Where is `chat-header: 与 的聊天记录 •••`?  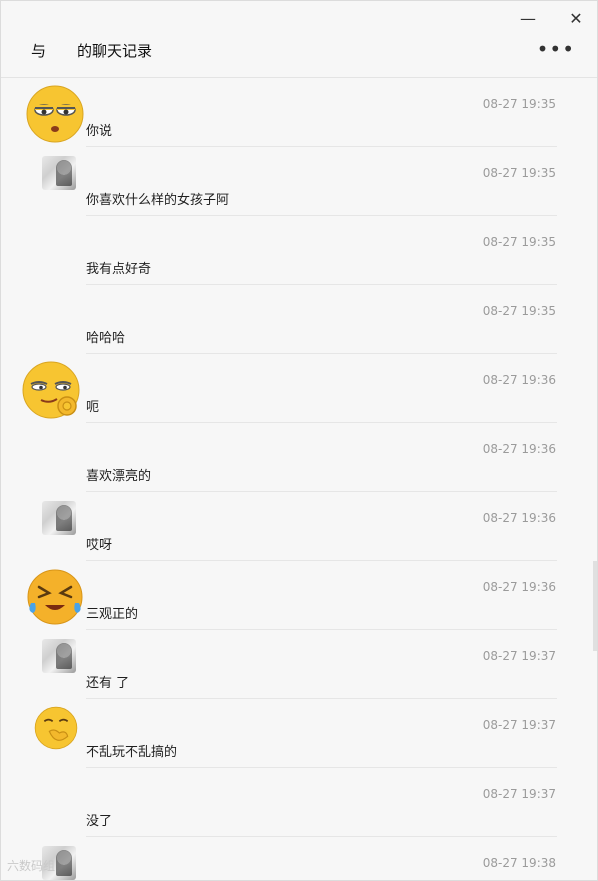 chat-header: 与 的聊天记录 ••• is located at coordinates (299, 53).